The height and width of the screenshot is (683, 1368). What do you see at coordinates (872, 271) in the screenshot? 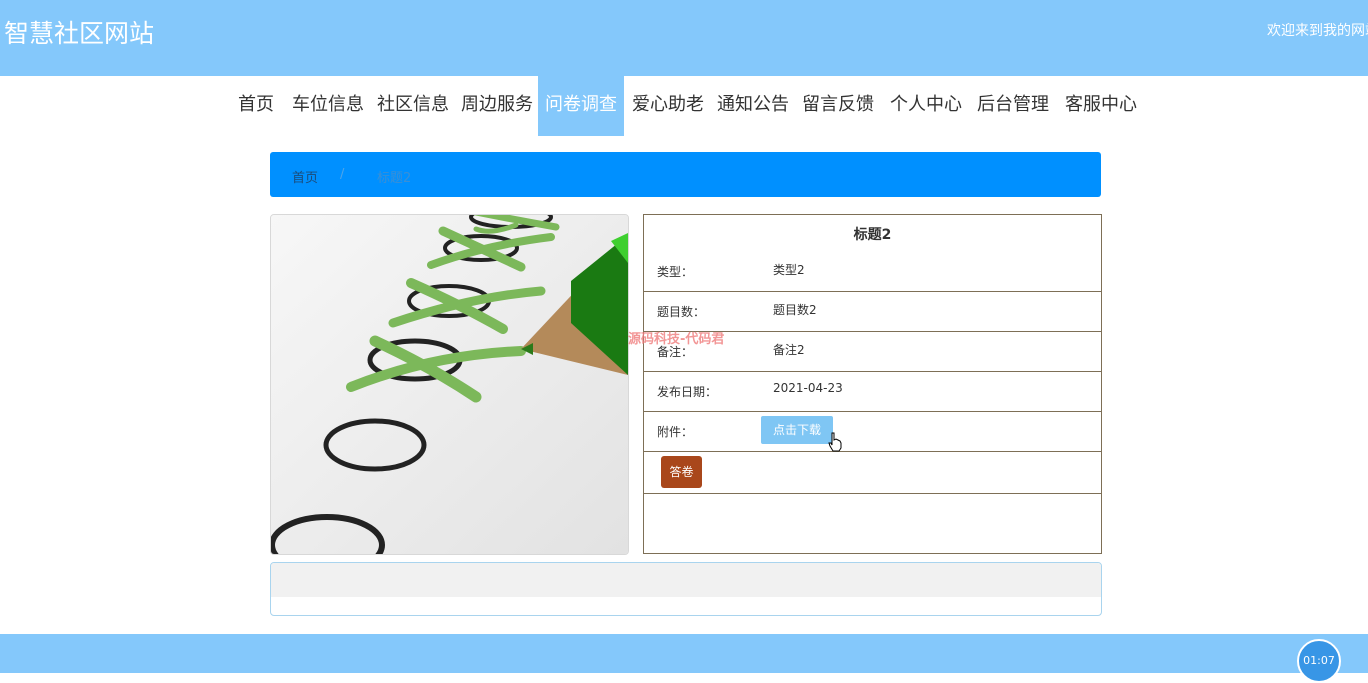
I see `detail-row-type: 类型： 类型2` at bounding box center [872, 271].